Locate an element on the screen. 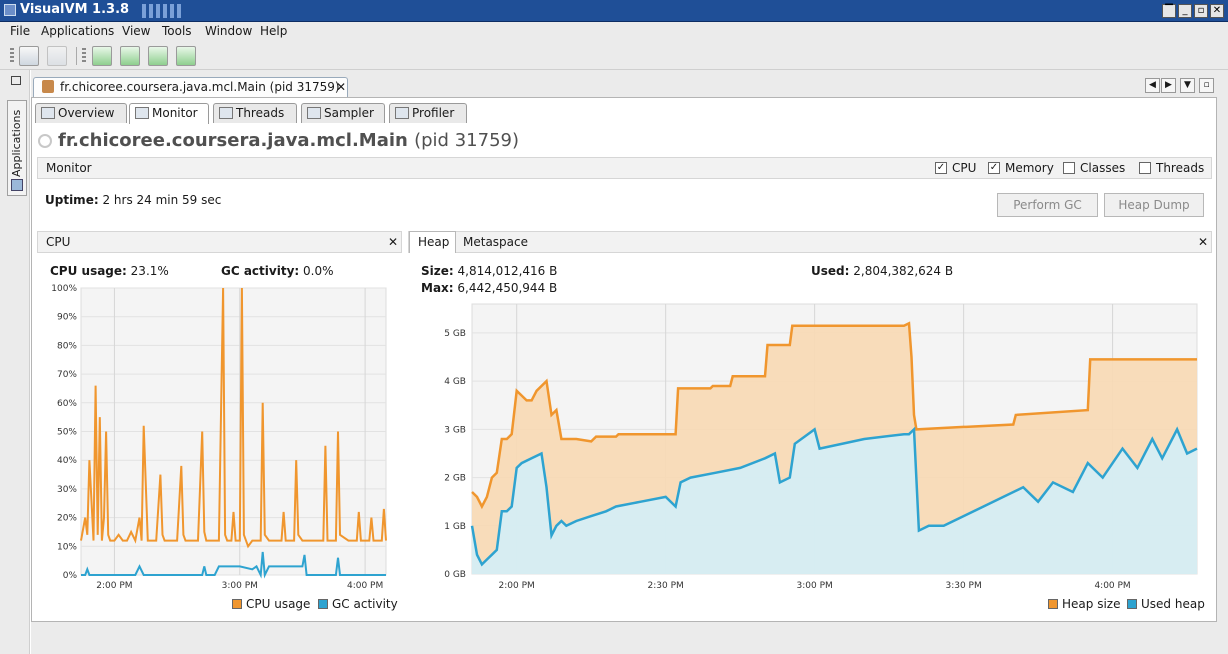 The height and width of the screenshot is (654, 1228). heap-used-label: Used: is located at coordinates (830, 271).